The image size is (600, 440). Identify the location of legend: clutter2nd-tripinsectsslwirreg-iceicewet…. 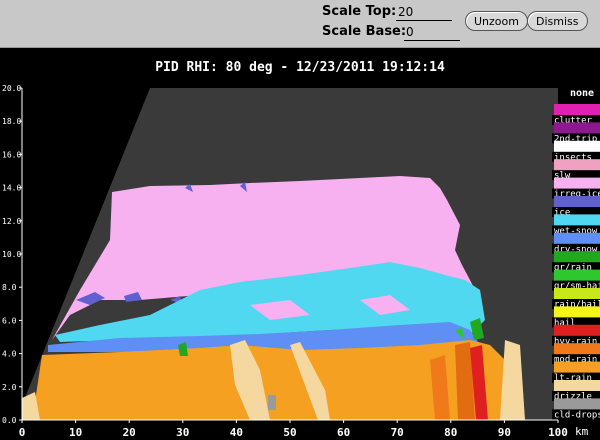
(576, 262).